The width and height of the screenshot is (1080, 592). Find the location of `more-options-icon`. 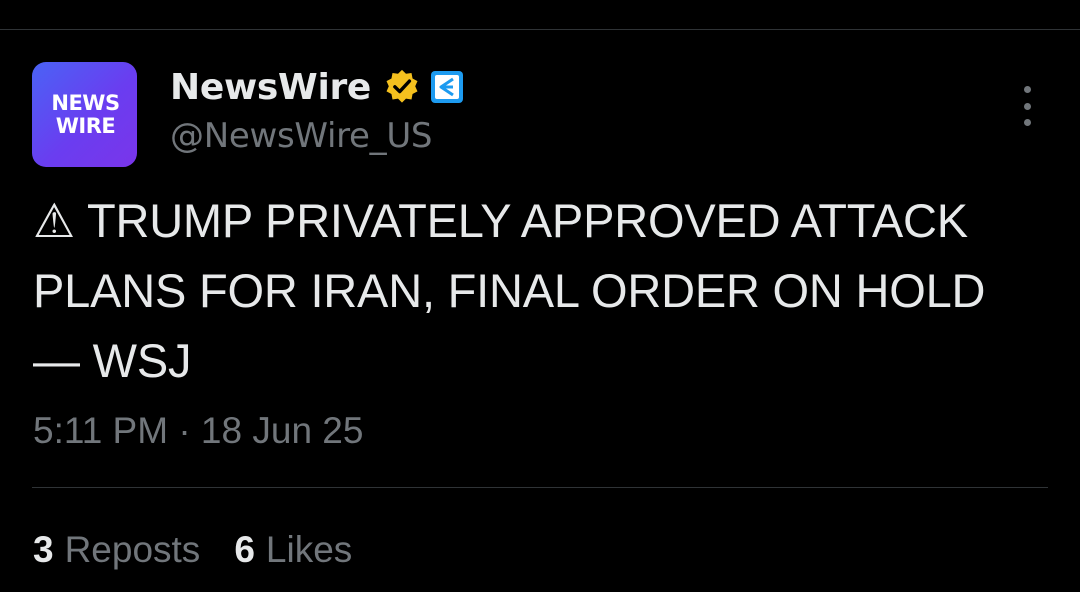

more-options-icon is located at coordinates (1027, 106).